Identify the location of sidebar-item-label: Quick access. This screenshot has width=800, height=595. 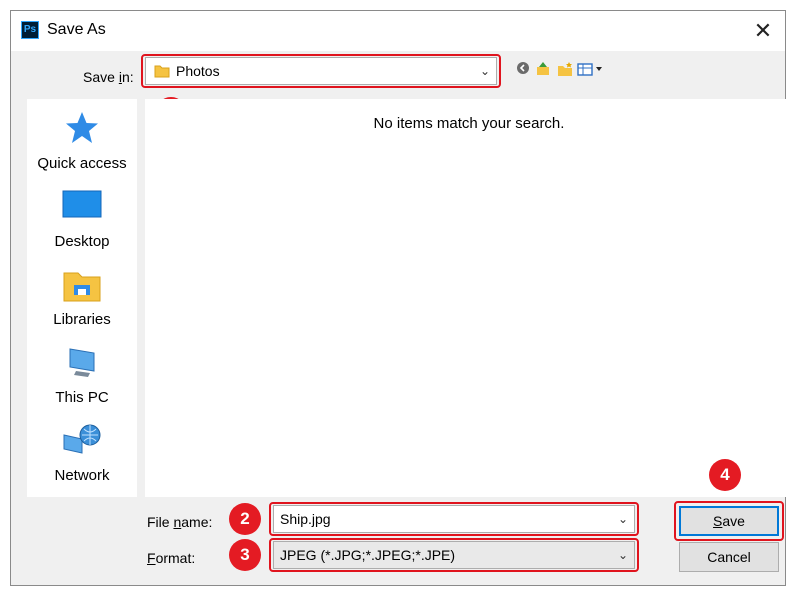
(82, 163).